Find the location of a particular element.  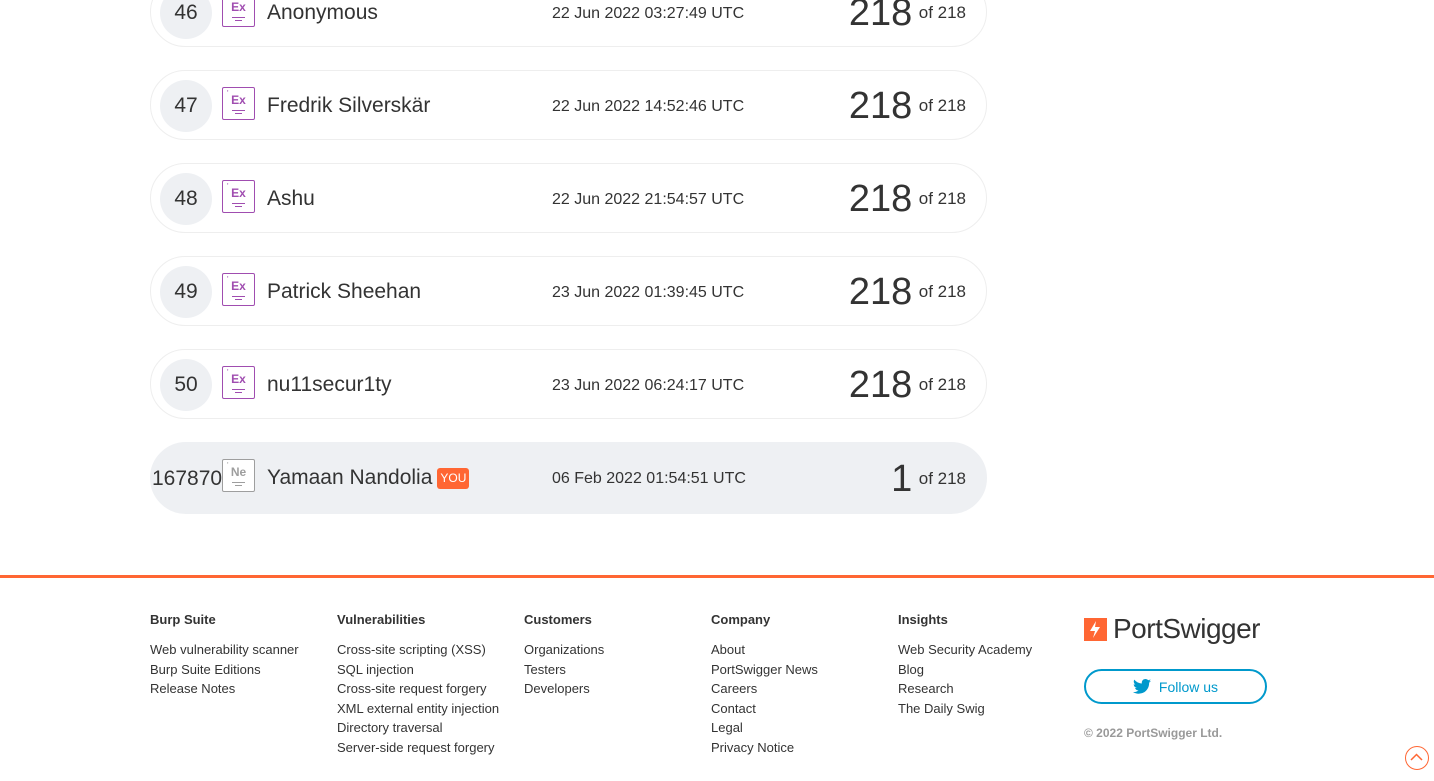

rank-number: 47 is located at coordinates (186, 106).